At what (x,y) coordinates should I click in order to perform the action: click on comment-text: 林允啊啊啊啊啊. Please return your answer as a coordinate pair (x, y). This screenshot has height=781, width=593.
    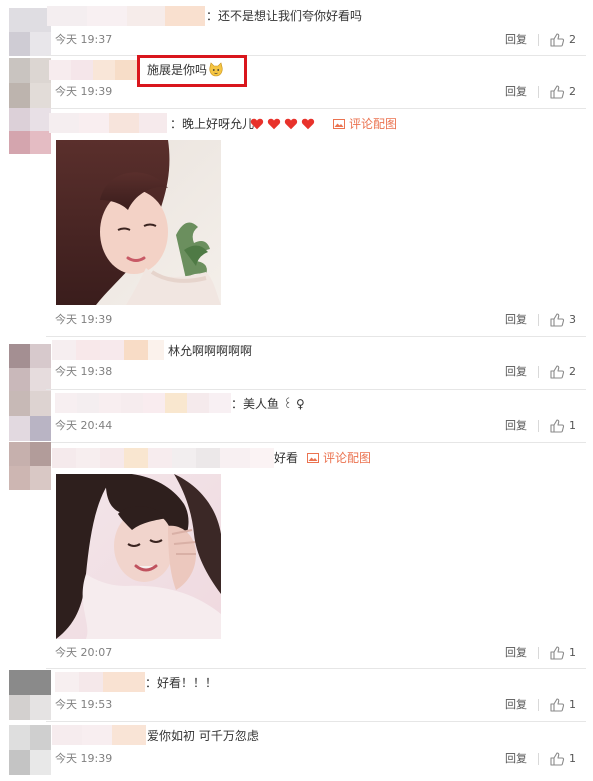
    Looking at the image, I should click on (210, 351).